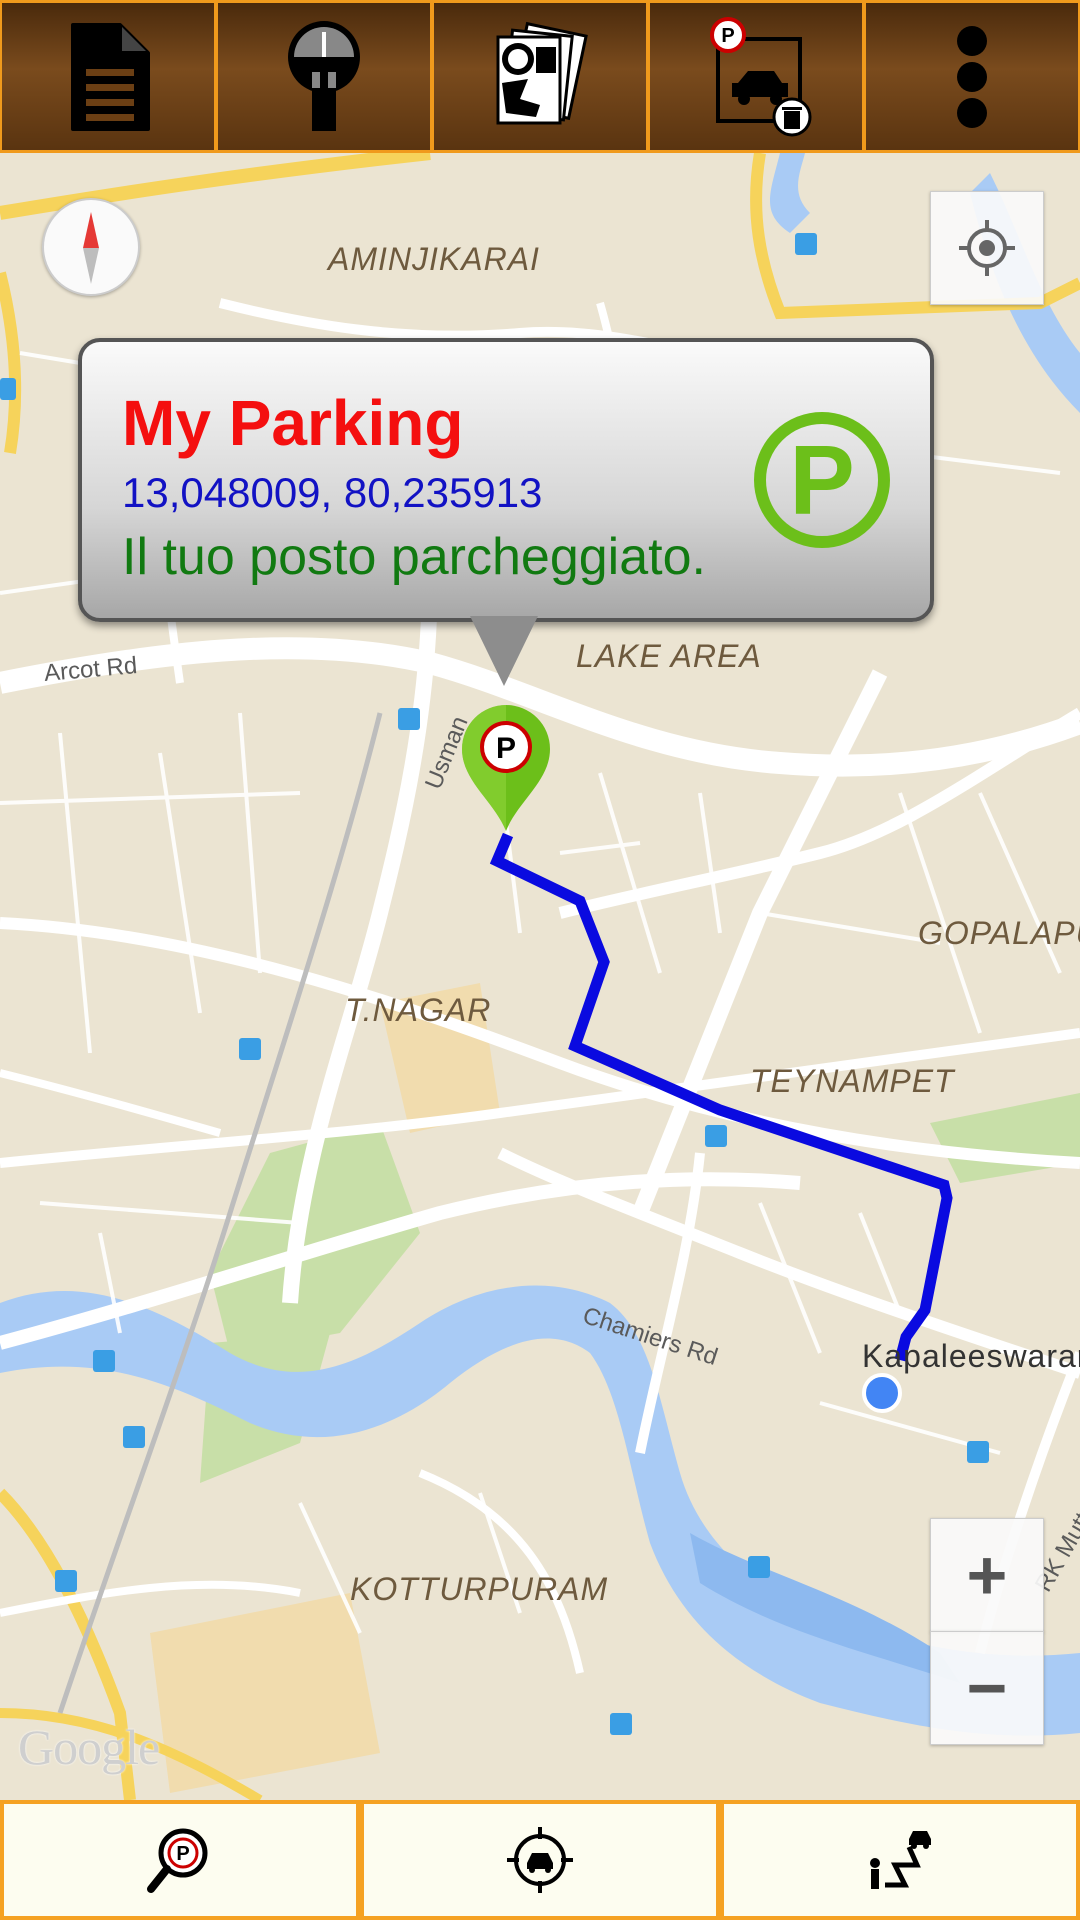 The height and width of the screenshot is (1920, 1080). I want to click on crosshair-icon, so click(987, 248).